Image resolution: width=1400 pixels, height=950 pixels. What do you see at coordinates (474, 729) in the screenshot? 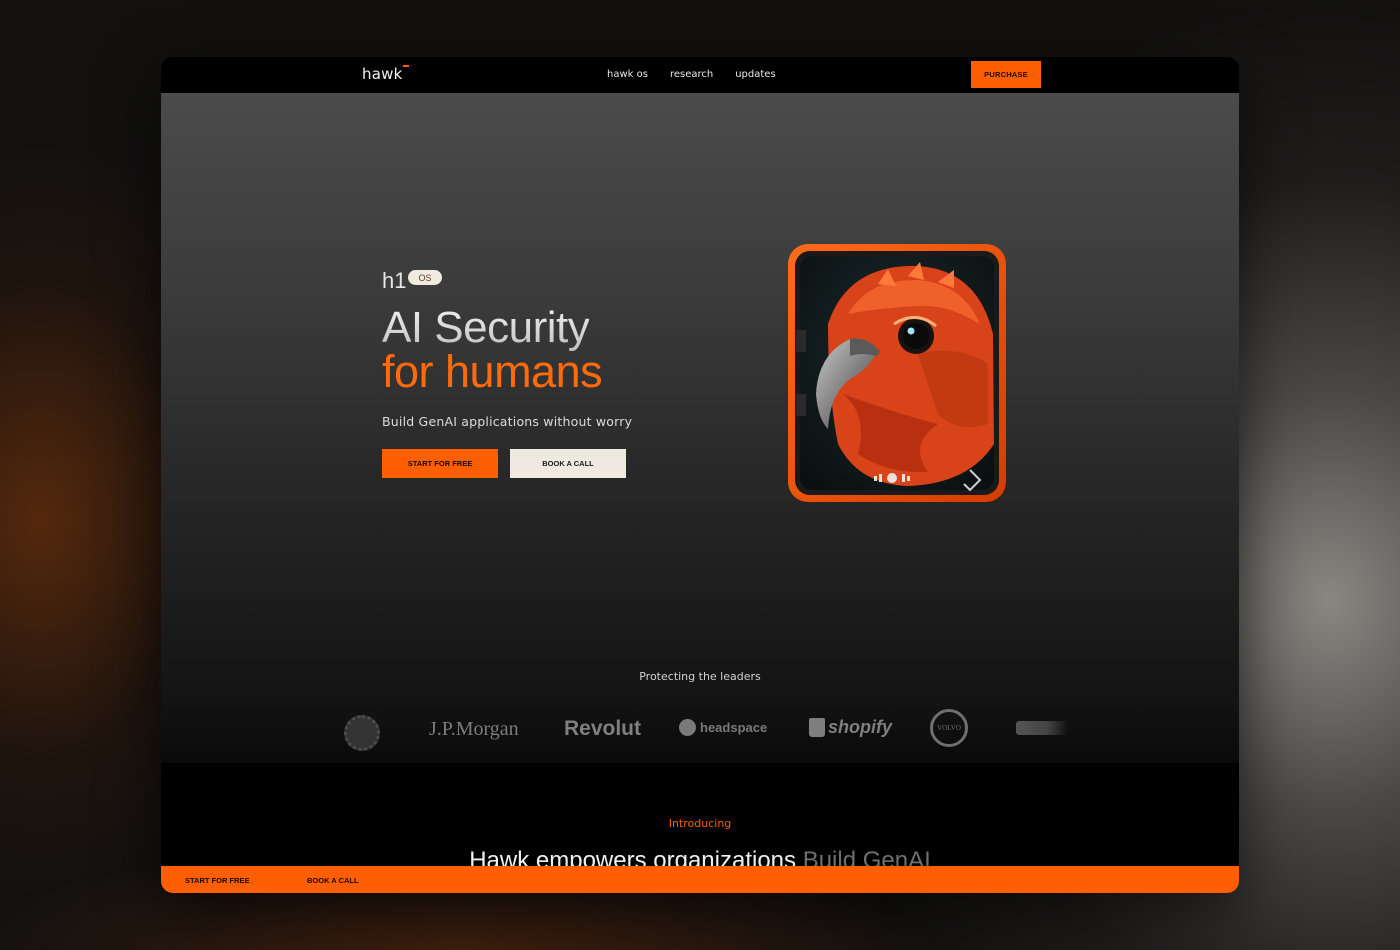
I see `jpmorgan-logo: J.P.Morgan` at bounding box center [474, 729].